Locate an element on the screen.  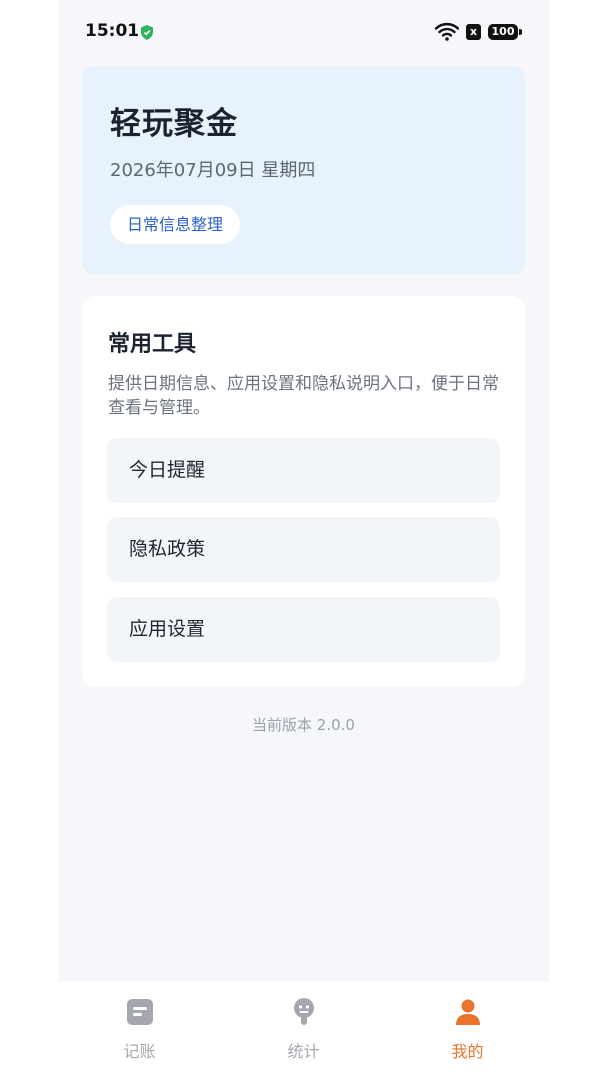
shield-icon is located at coordinates (147, 32).